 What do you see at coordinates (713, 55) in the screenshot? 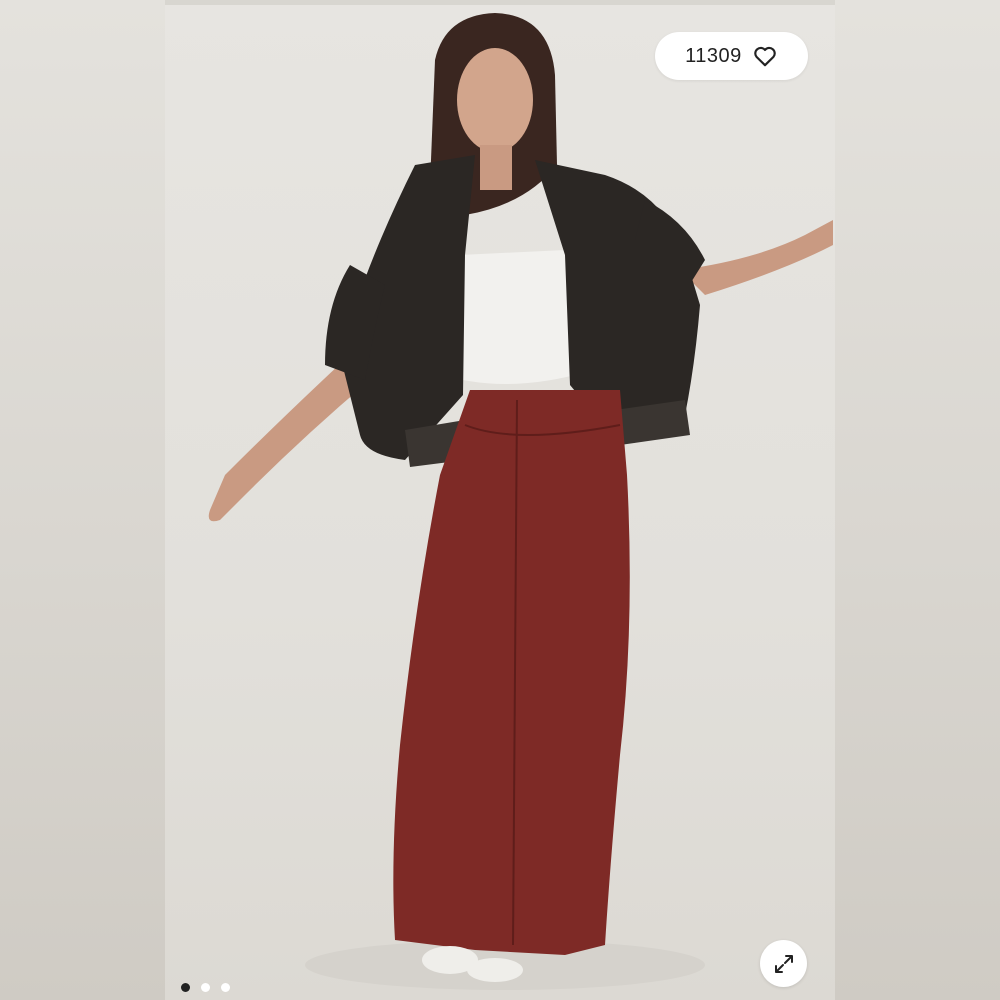
I see `like-count: 11309` at bounding box center [713, 55].